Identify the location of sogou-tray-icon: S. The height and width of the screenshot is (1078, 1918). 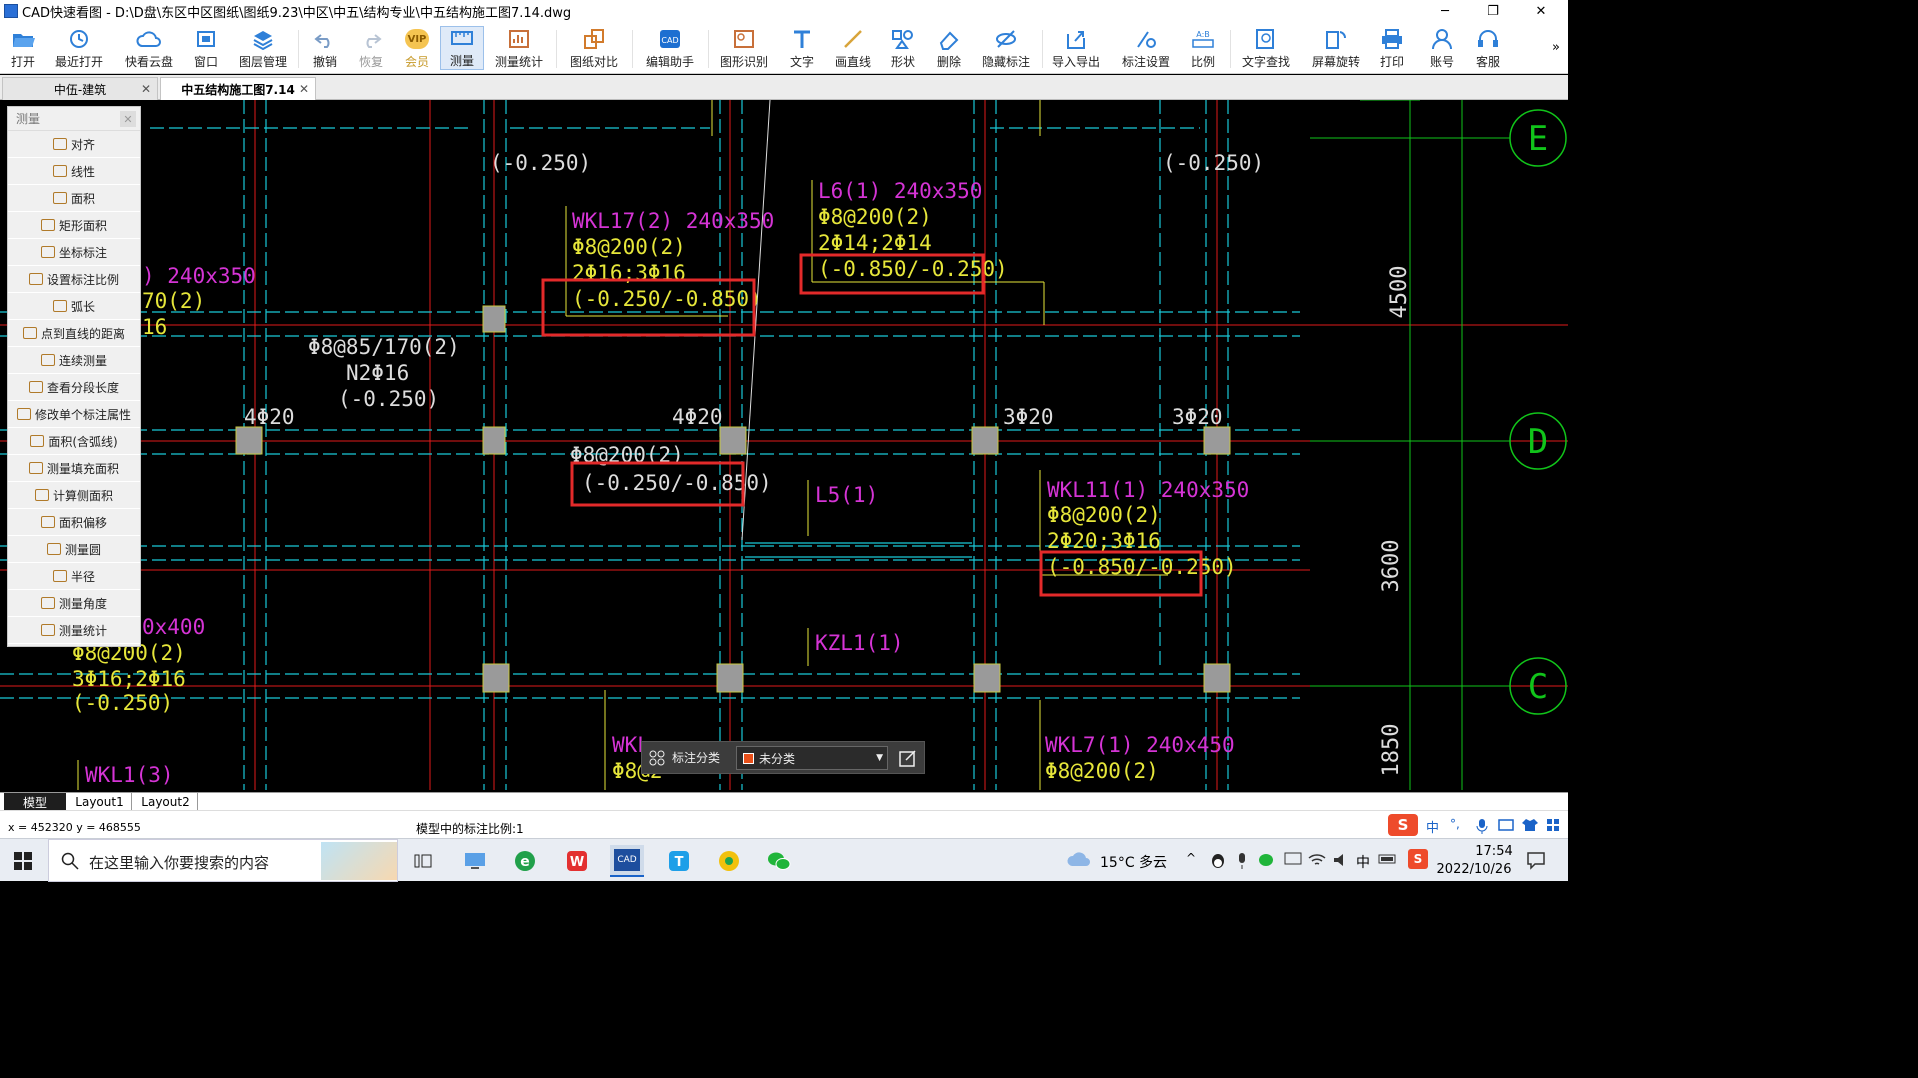
(1418, 859).